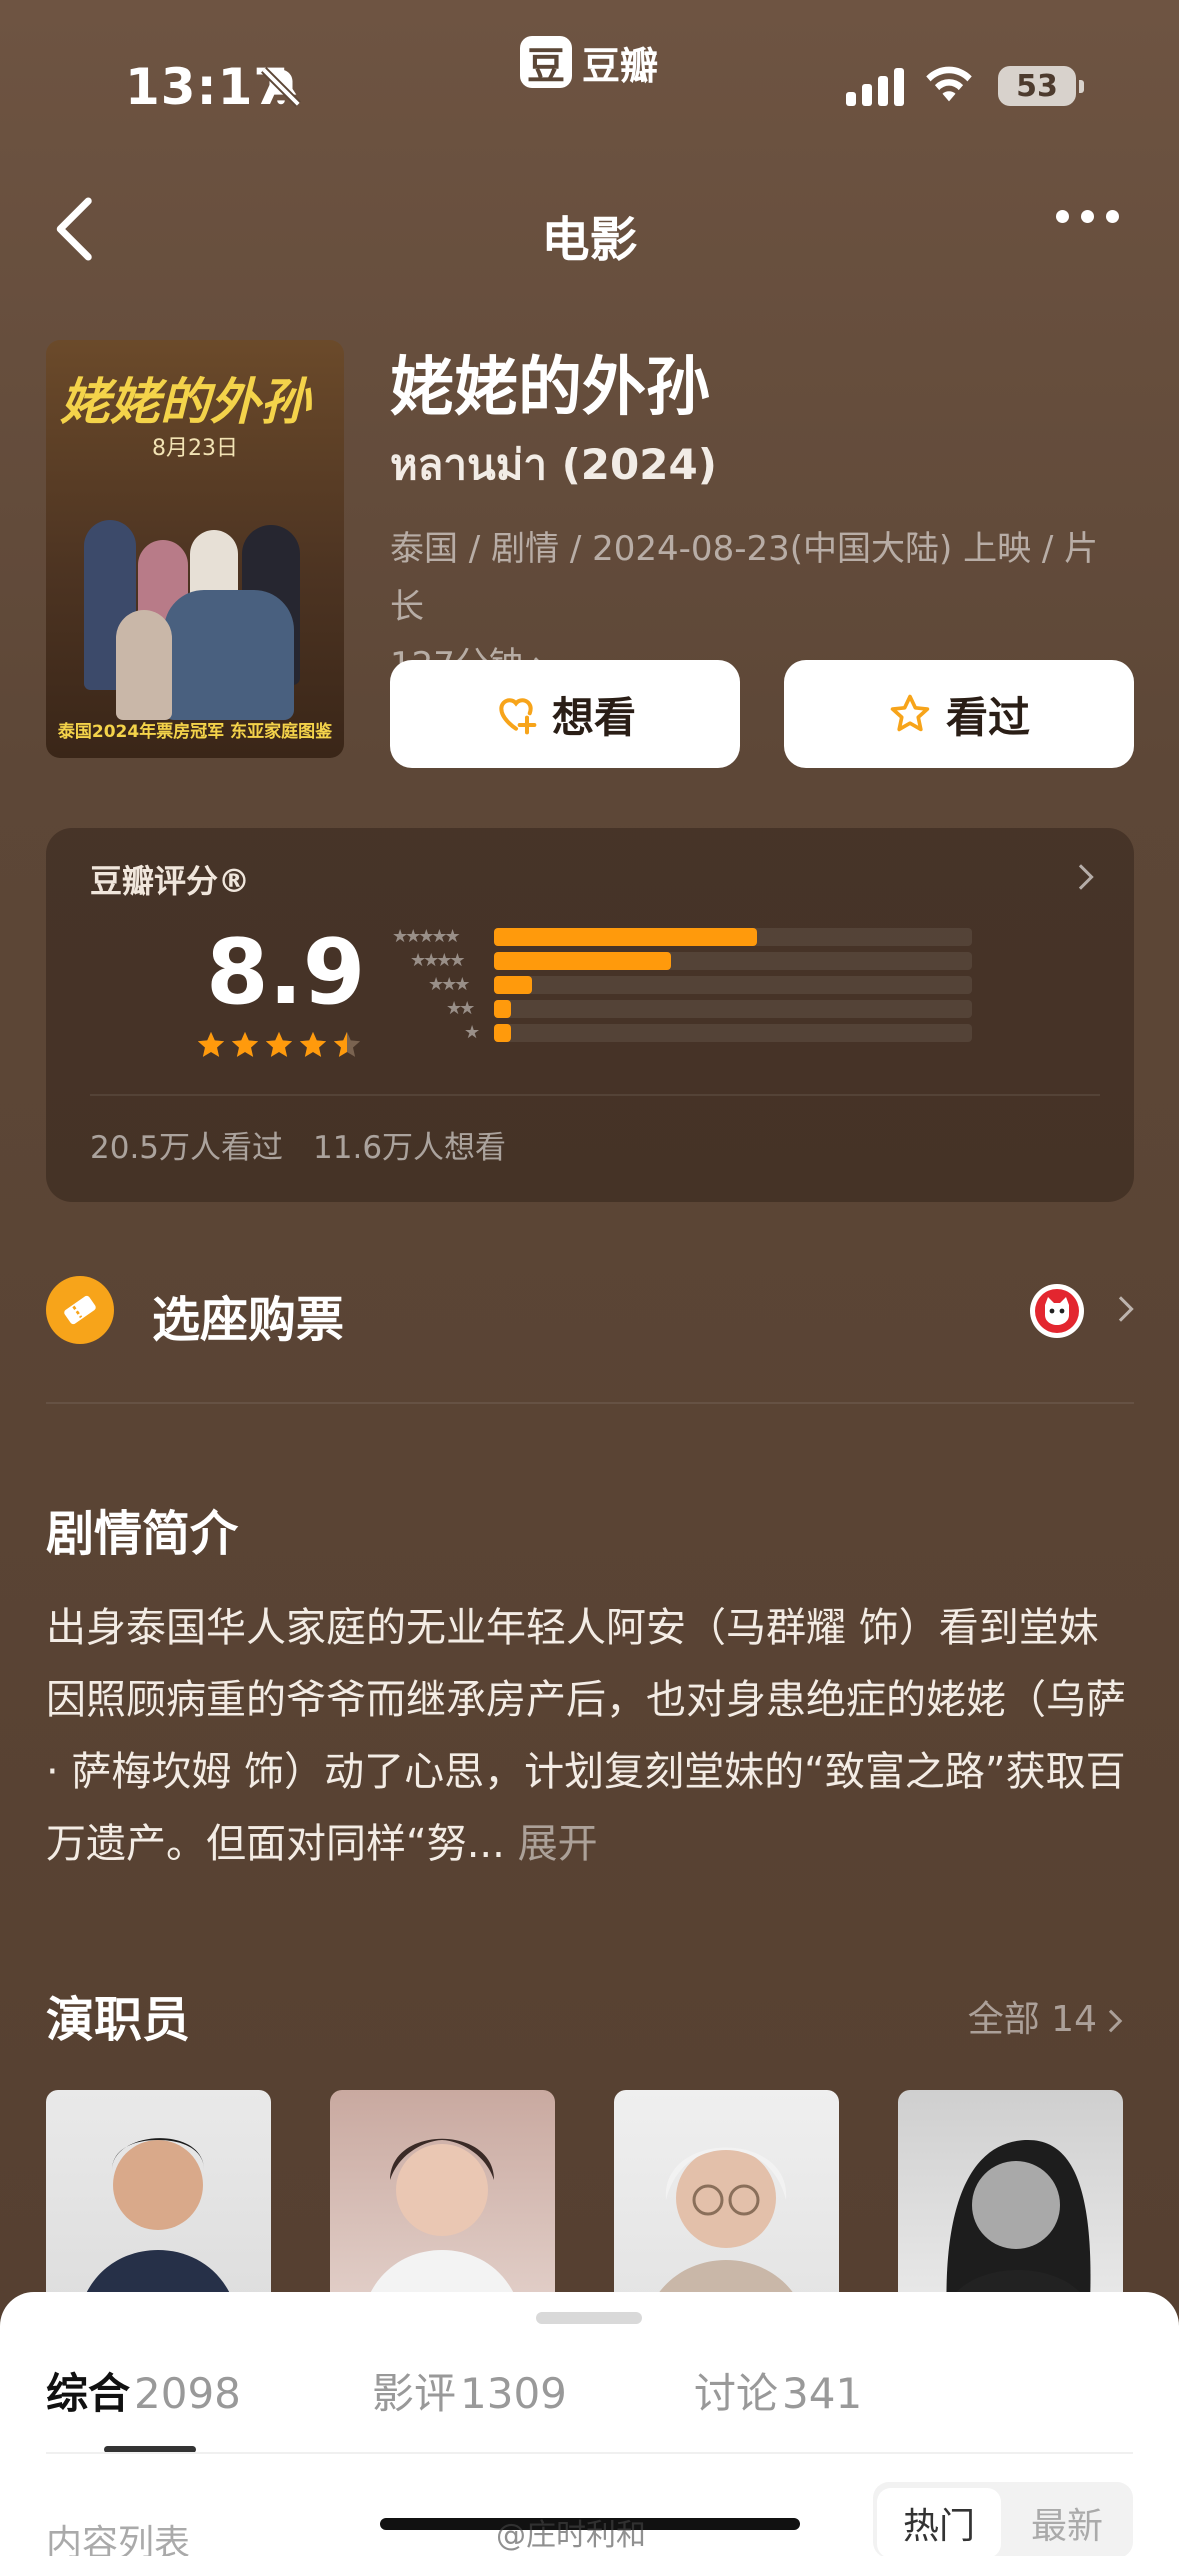  I want to click on rating-stars, so click(279, 1045).